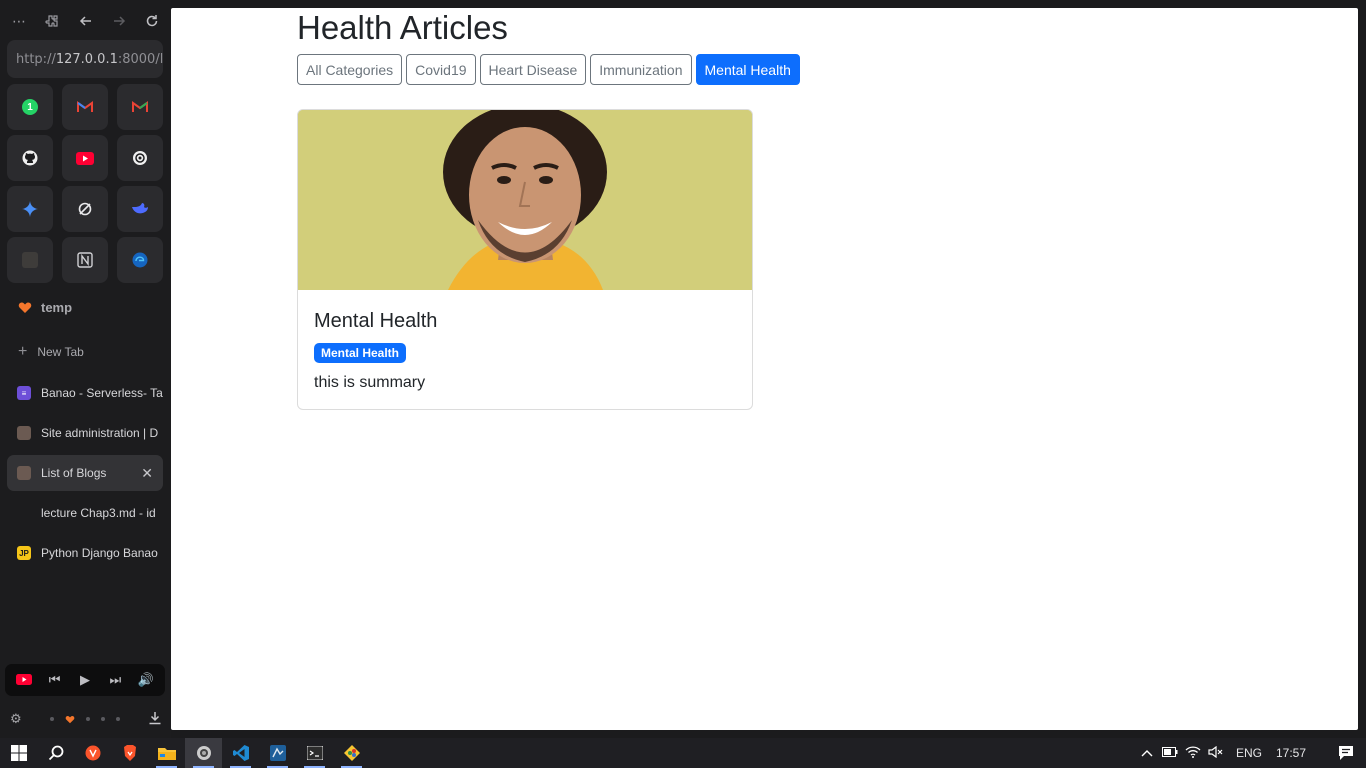 This screenshot has height=768, width=1366. I want to click on filter-all-categories: All Categories, so click(350, 69).